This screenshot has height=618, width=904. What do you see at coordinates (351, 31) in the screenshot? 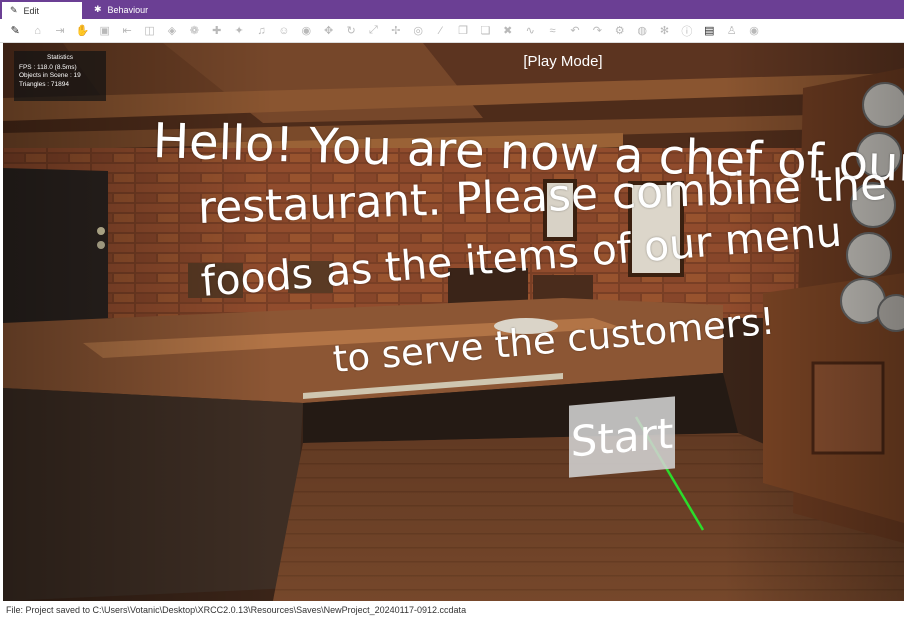
I see `rotate-icon: ↻` at bounding box center [351, 31].